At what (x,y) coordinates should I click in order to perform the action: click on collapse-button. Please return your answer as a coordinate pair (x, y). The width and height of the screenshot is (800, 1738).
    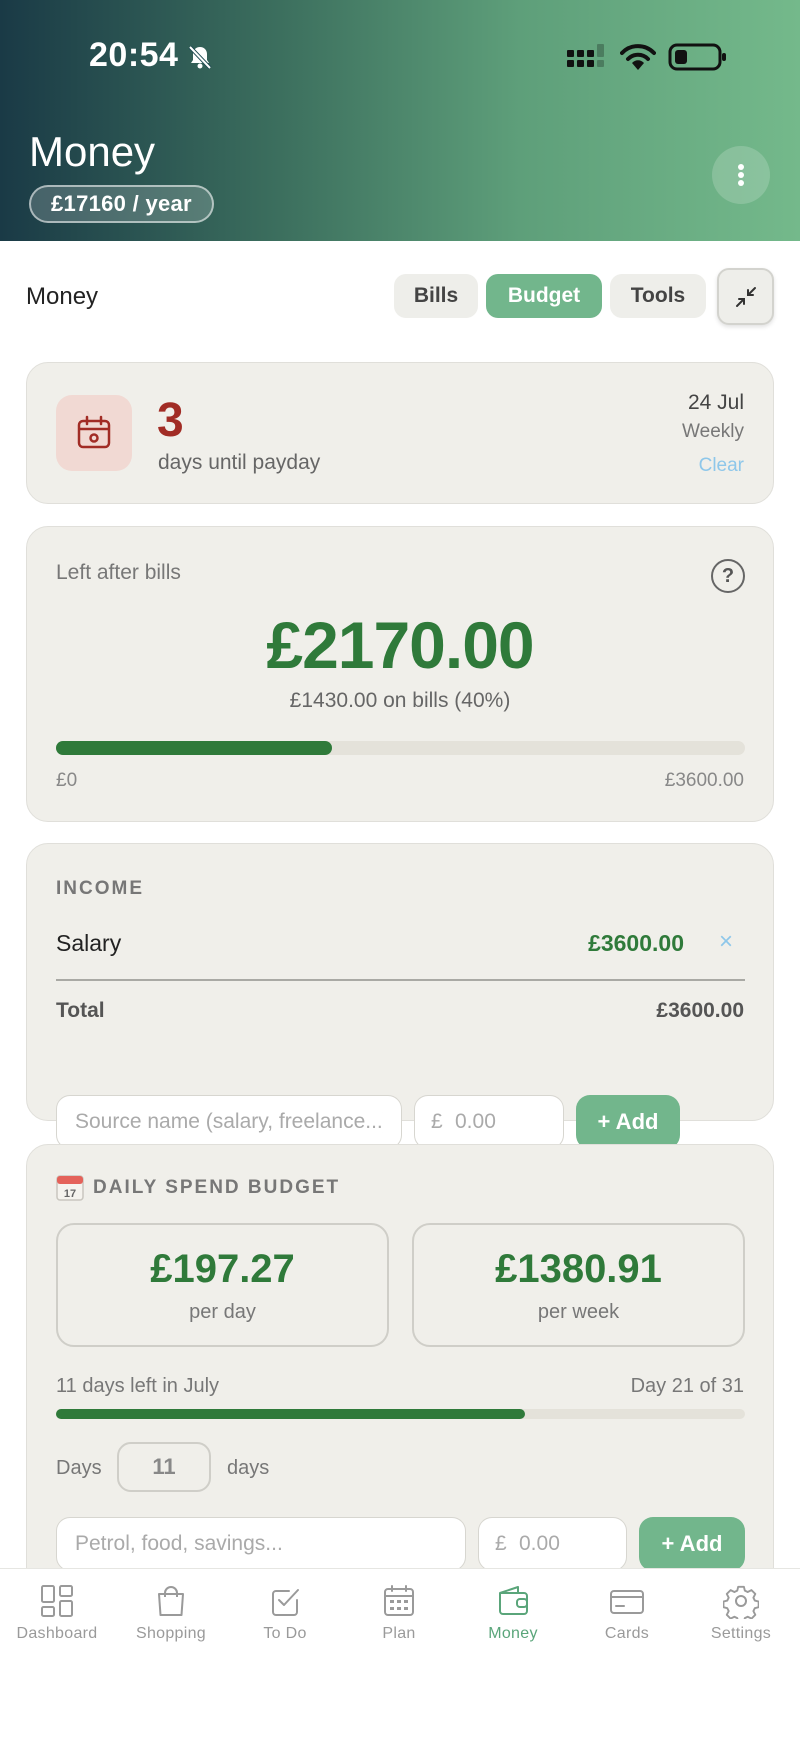
    Looking at the image, I should click on (745, 296).